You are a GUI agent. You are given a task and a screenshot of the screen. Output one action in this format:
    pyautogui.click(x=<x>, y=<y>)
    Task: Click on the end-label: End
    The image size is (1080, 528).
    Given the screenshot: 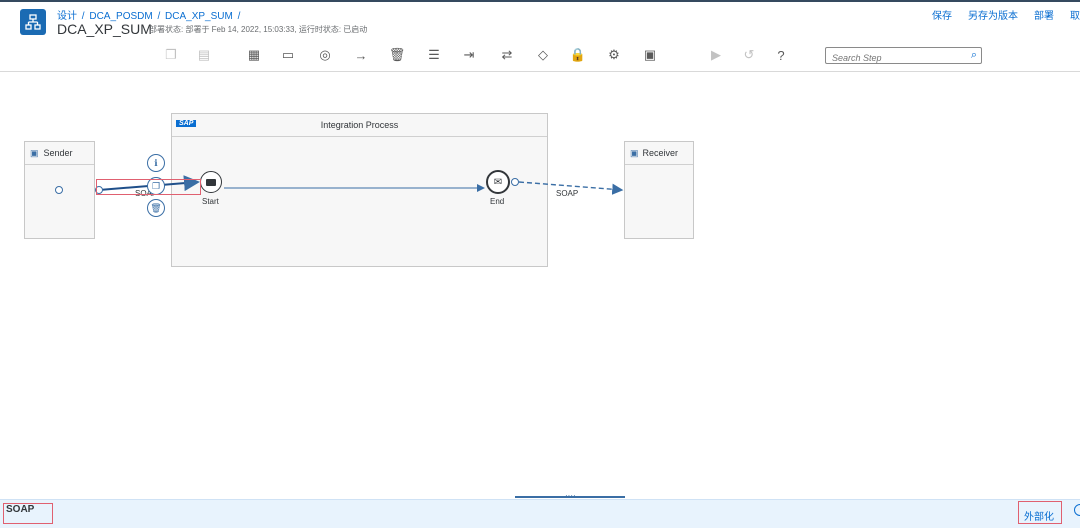 What is the action you would take?
    pyautogui.click(x=497, y=201)
    